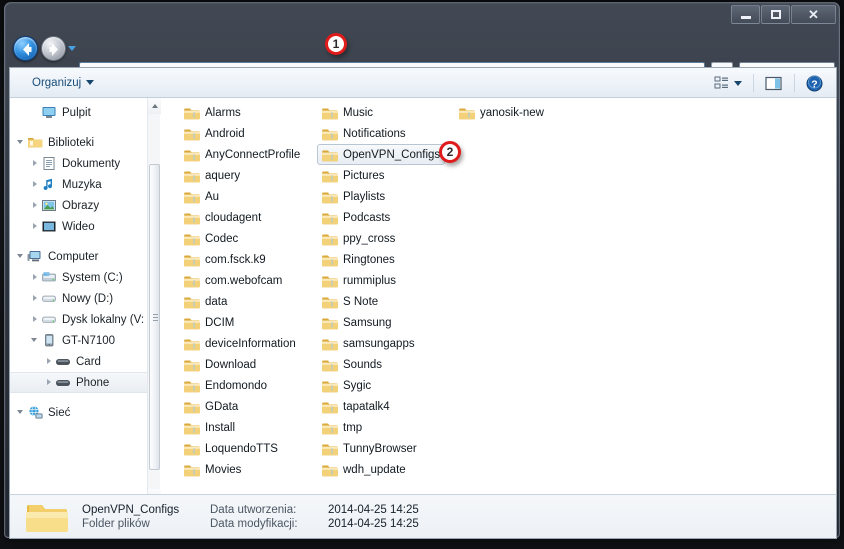 The image size is (844, 549). I want to click on file-item: aquery, so click(212, 175).